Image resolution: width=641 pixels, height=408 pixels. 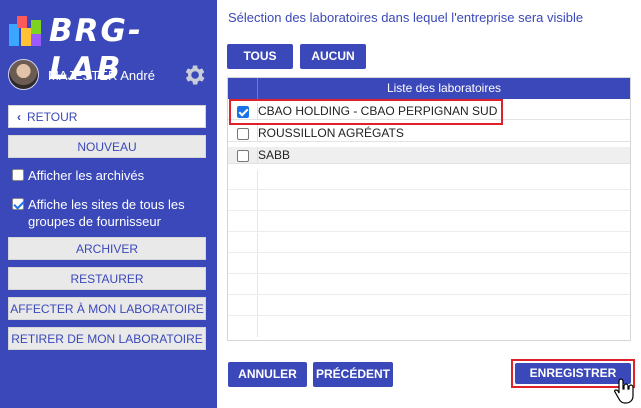 What do you see at coordinates (267, 374) in the screenshot?
I see `cancel-button: ANNULER` at bounding box center [267, 374].